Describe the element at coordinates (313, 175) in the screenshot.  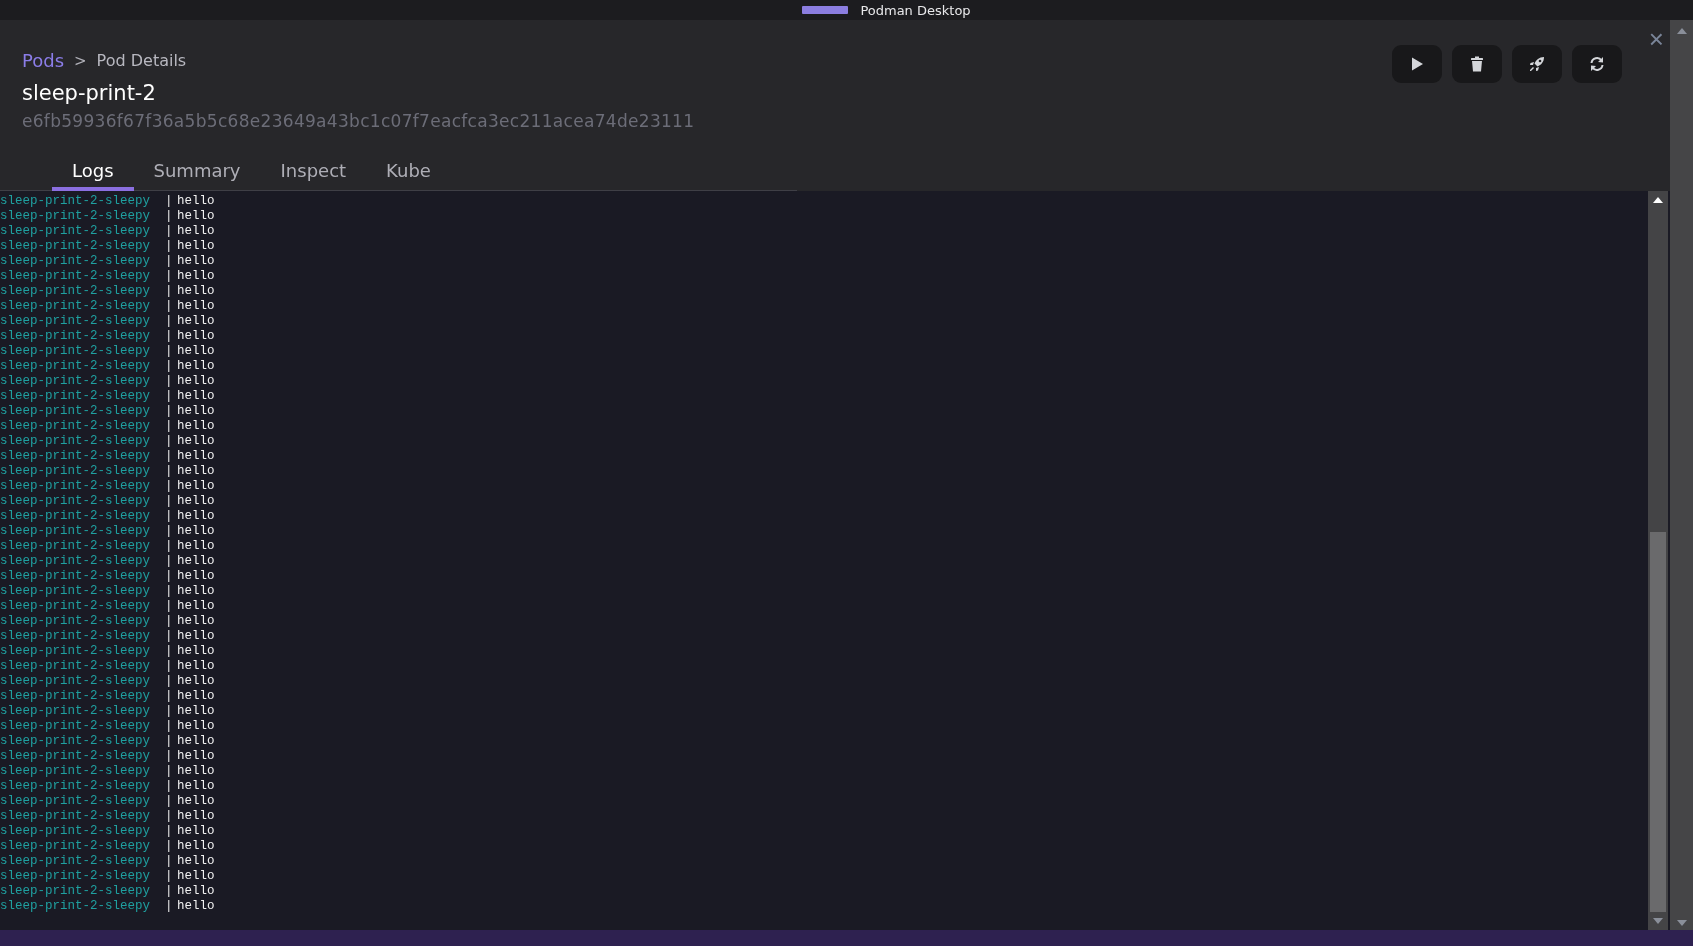
I see `tab: Inspect` at that location.